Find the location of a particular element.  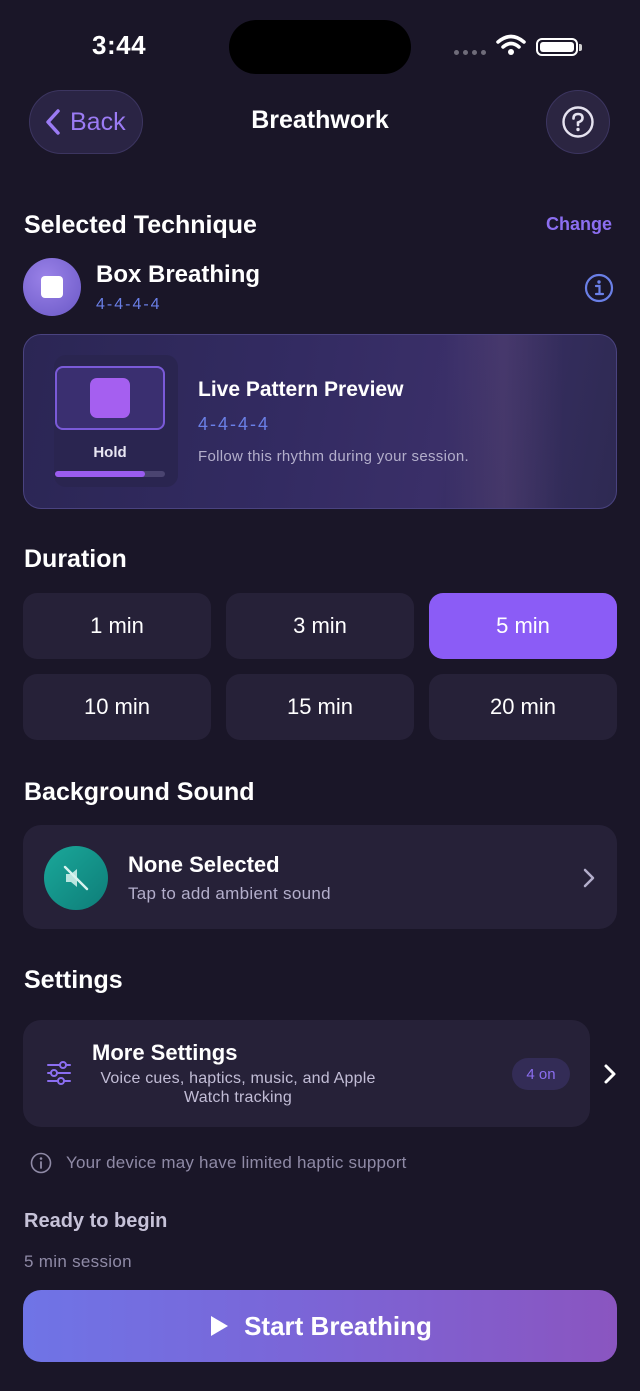

duration-option-5-min: 5 min is located at coordinates (523, 626).